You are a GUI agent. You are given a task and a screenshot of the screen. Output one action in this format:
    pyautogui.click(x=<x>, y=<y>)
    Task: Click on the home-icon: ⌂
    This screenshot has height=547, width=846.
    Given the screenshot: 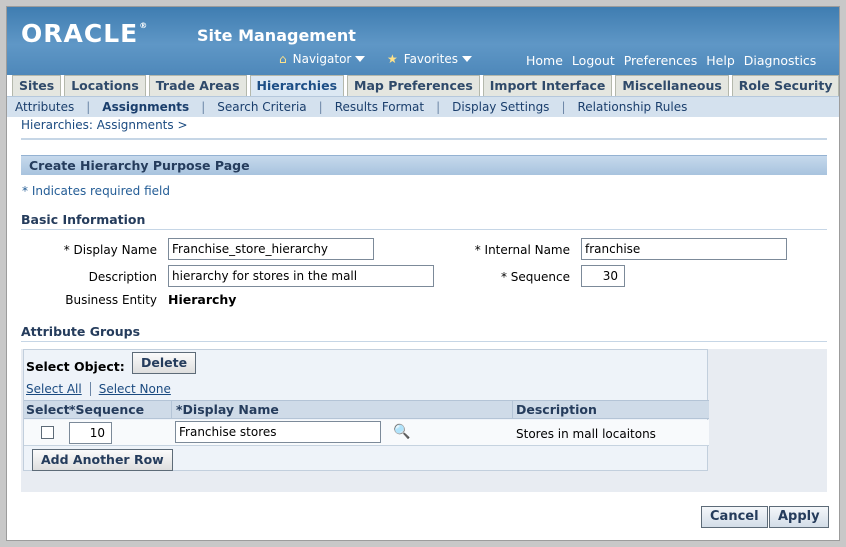 What is the action you would take?
    pyautogui.click(x=283, y=59)
    